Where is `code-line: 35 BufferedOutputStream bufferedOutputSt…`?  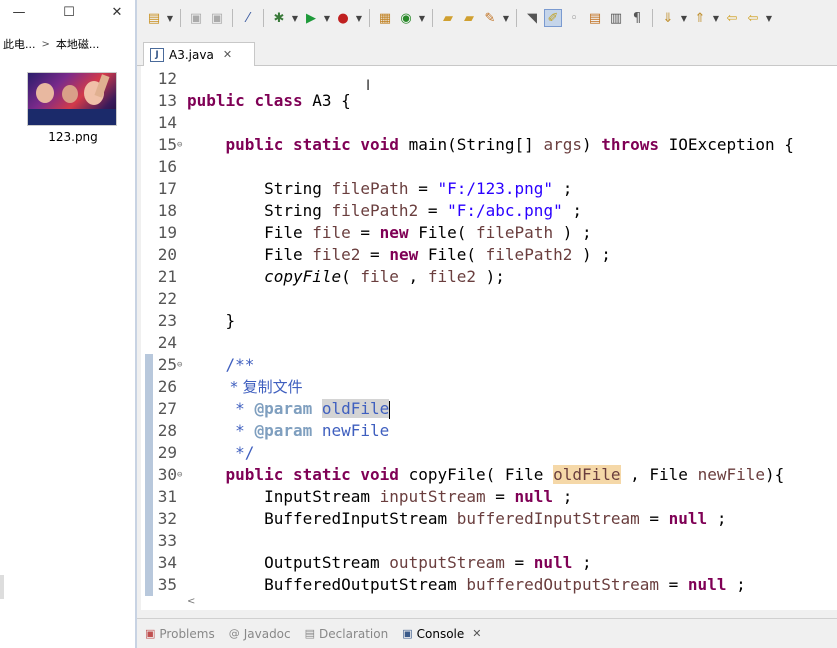
code-line: 35 BufferedOutputStream bufferedOutputSt… is located at coordinates (451, 584).